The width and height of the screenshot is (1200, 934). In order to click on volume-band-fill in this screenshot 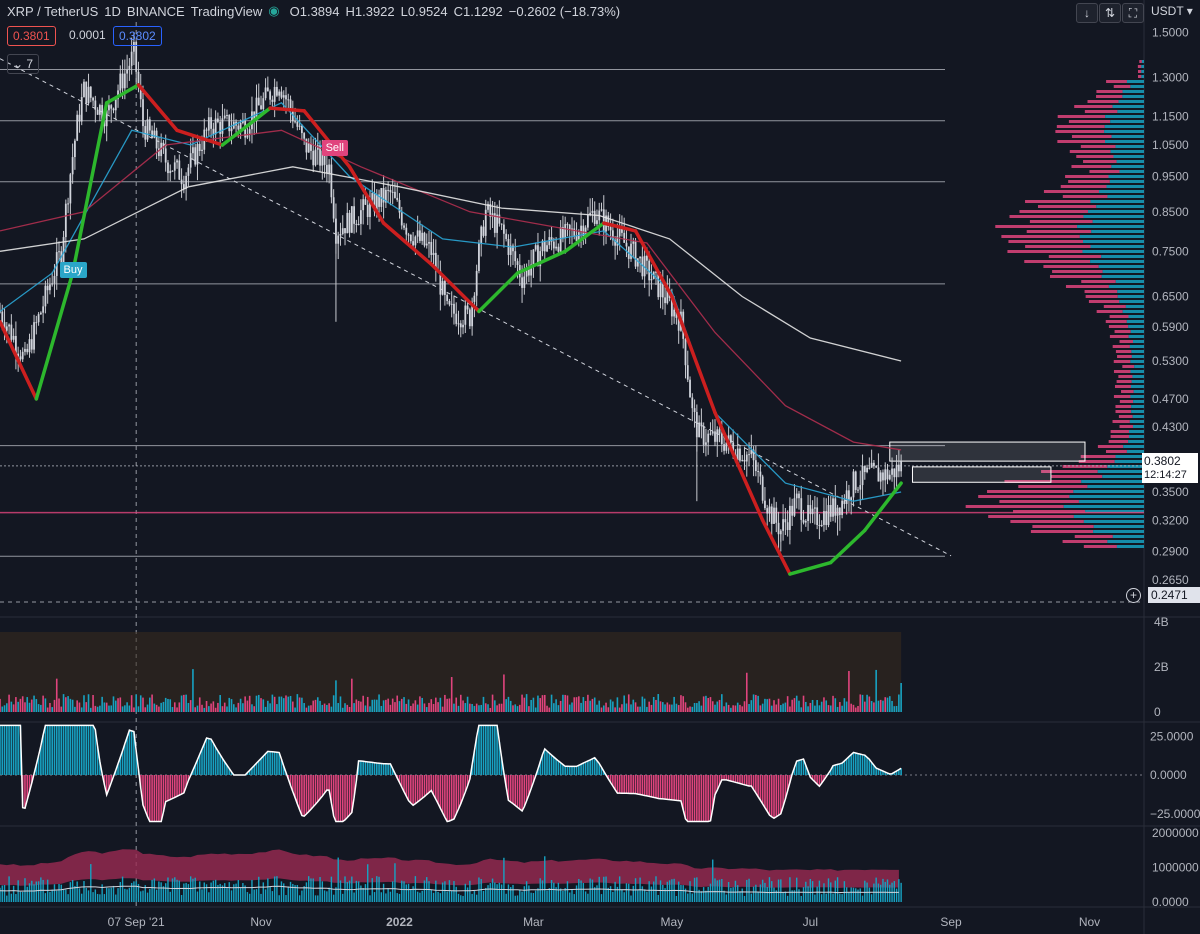, I will do `click(451, 672)`.